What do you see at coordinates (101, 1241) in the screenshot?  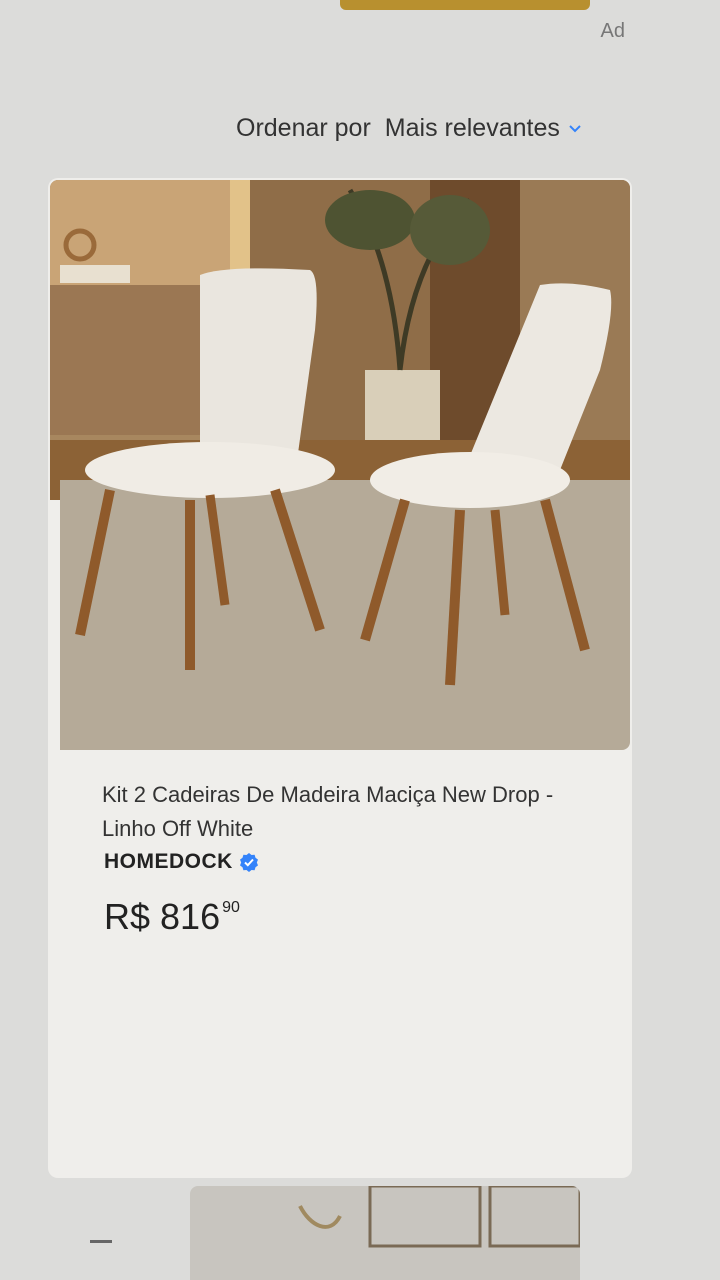 I see `divider` at bounding box center [101, 1241].